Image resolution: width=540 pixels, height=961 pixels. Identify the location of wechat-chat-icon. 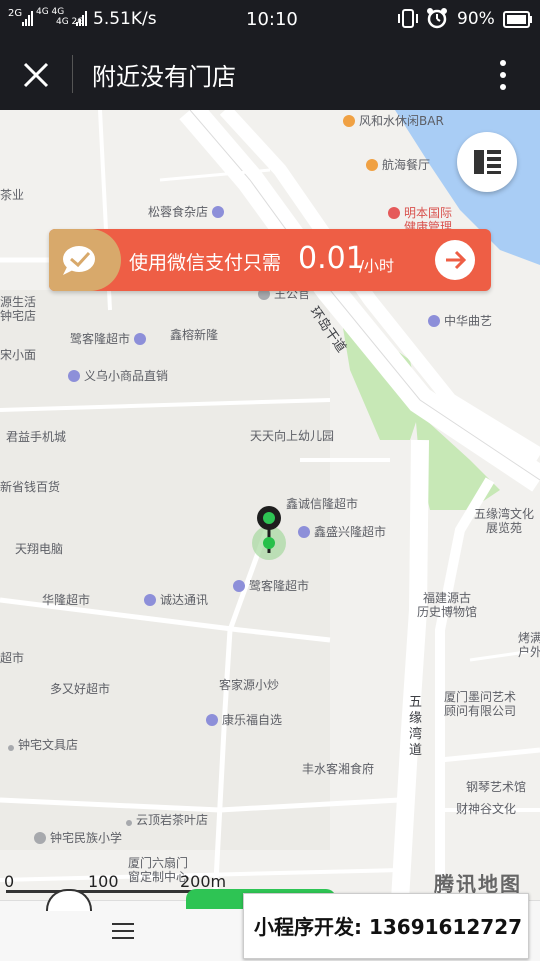
(79, 260).